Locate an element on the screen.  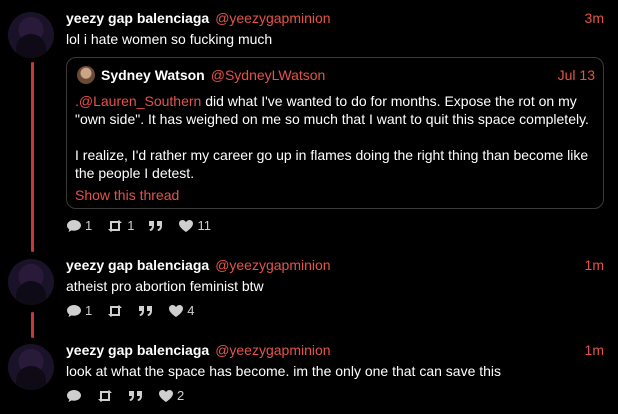
quoted-avatar is located at coordinates (86, 75).